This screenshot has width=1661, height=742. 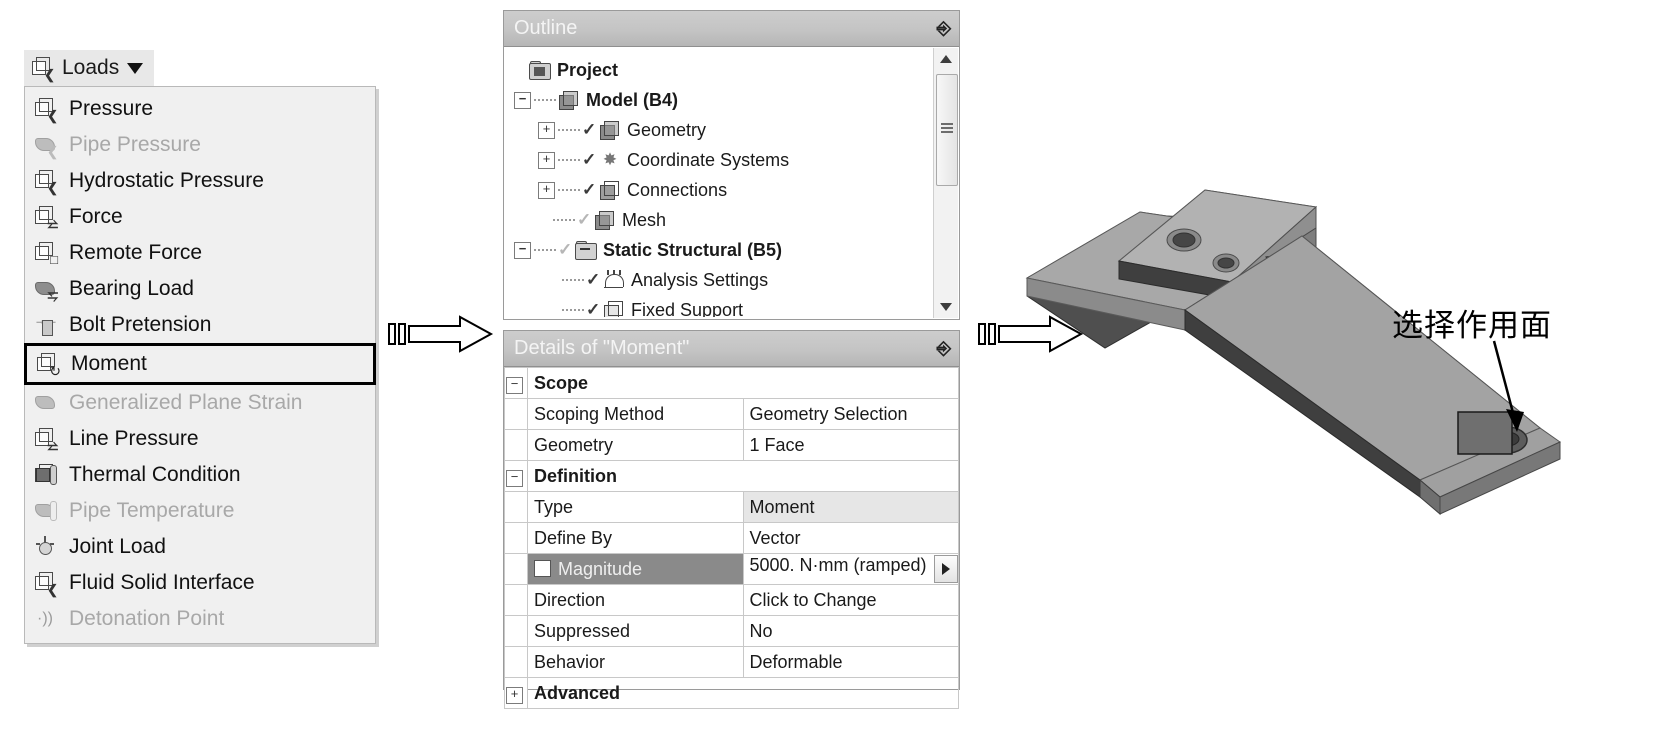 I want to click on menu-item-label: Pressure, so click(x=111, y=108).